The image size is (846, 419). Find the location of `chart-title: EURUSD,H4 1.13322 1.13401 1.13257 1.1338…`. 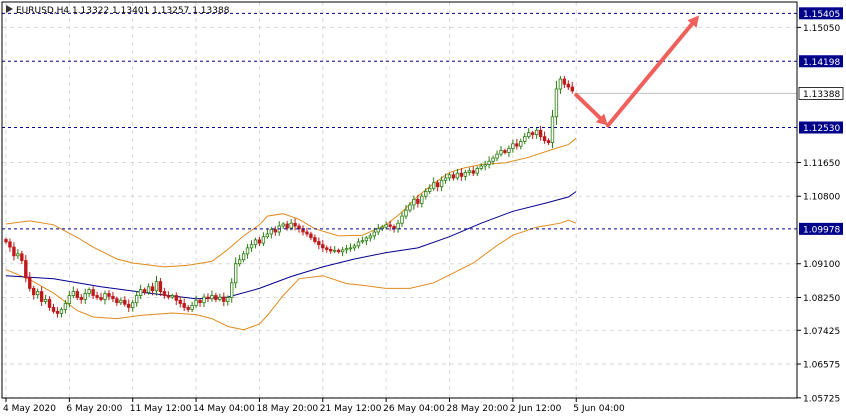

chart-title: EURUSD,H4 1.13322 1.13401 1.13257 1.1338… is located at coordinates (123, 11).